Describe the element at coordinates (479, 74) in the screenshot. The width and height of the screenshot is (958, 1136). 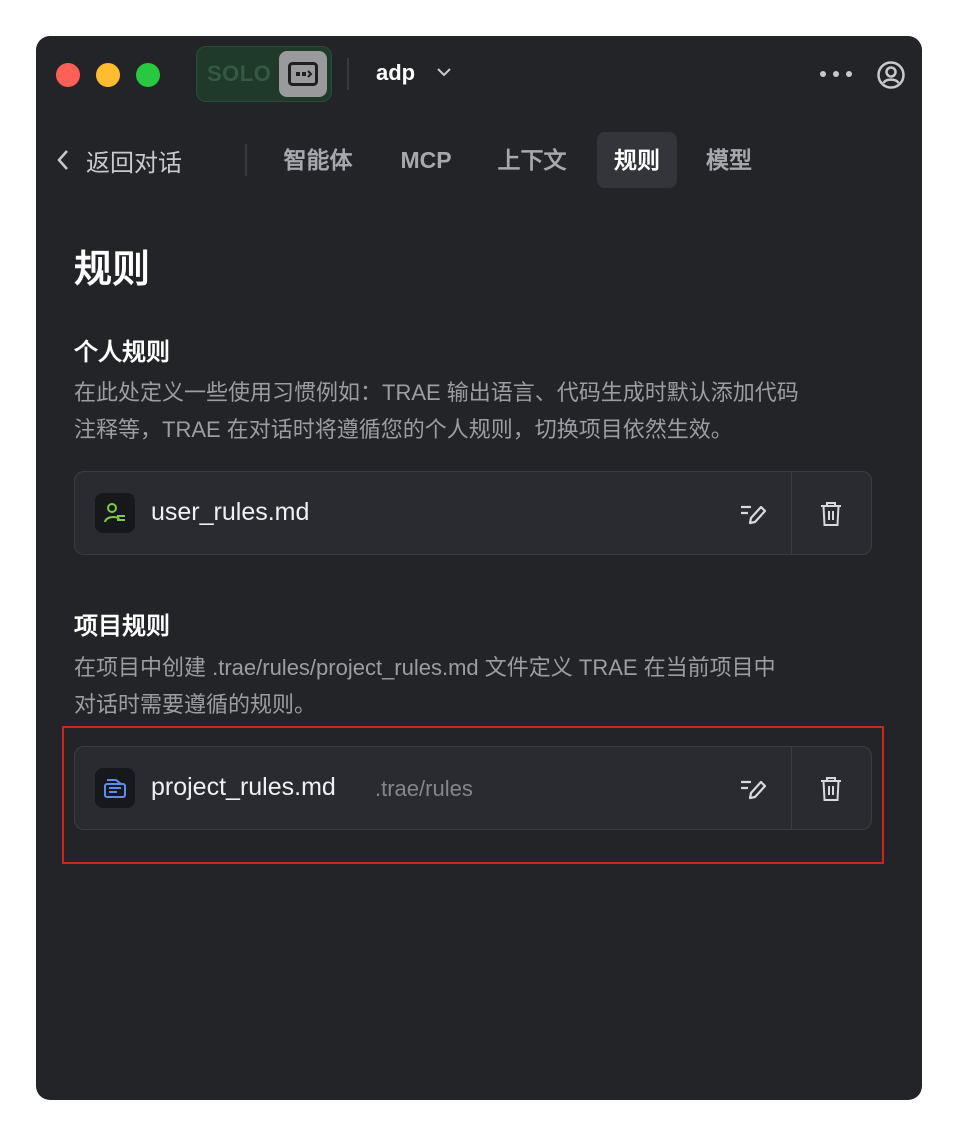
I see `title-bar: SOLO adp` at that location.